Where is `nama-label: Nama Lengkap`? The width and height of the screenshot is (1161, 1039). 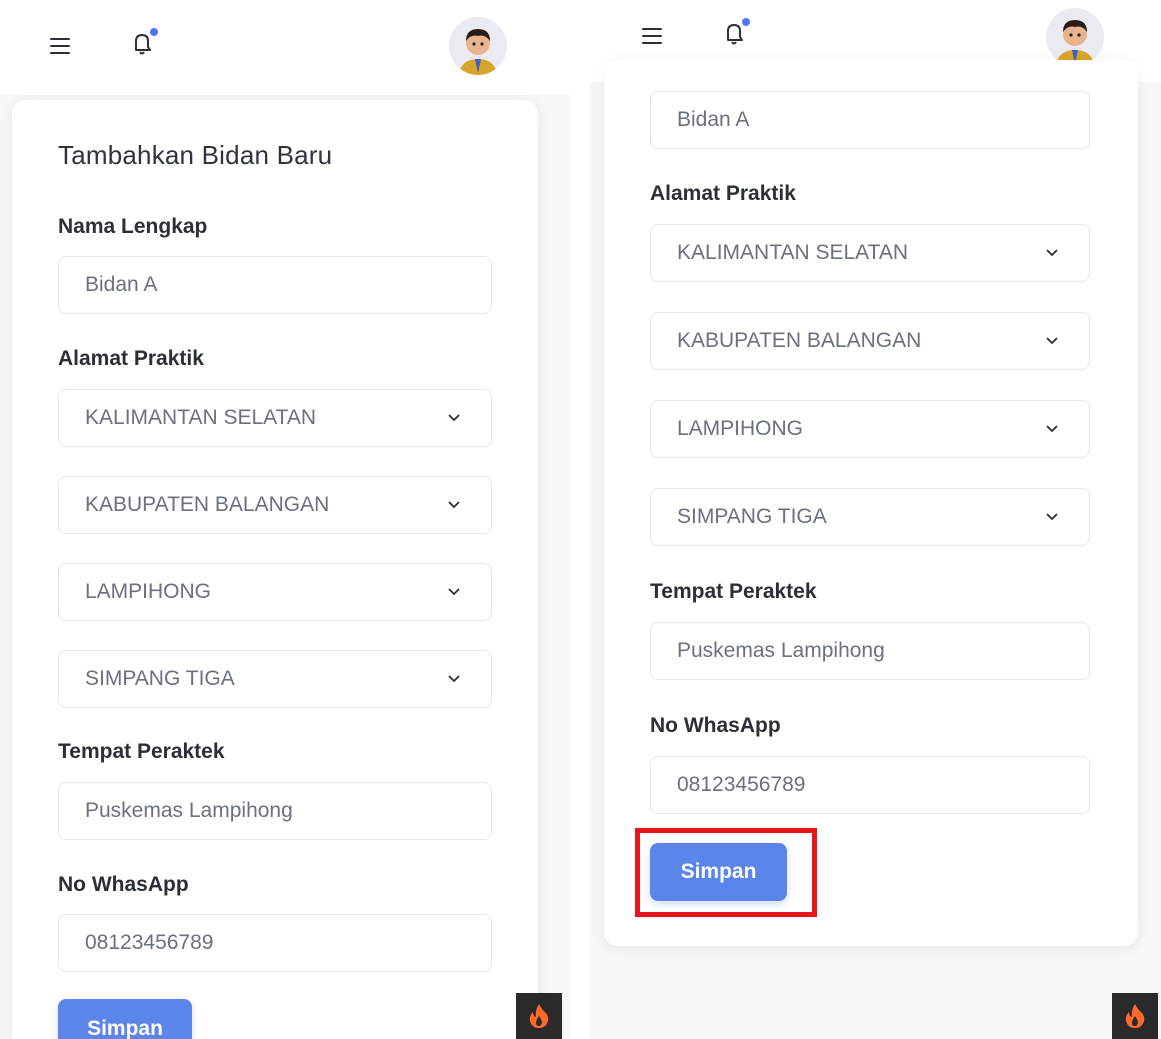
nama-label: Nama Lengkap is located at coordinates (133, 226).